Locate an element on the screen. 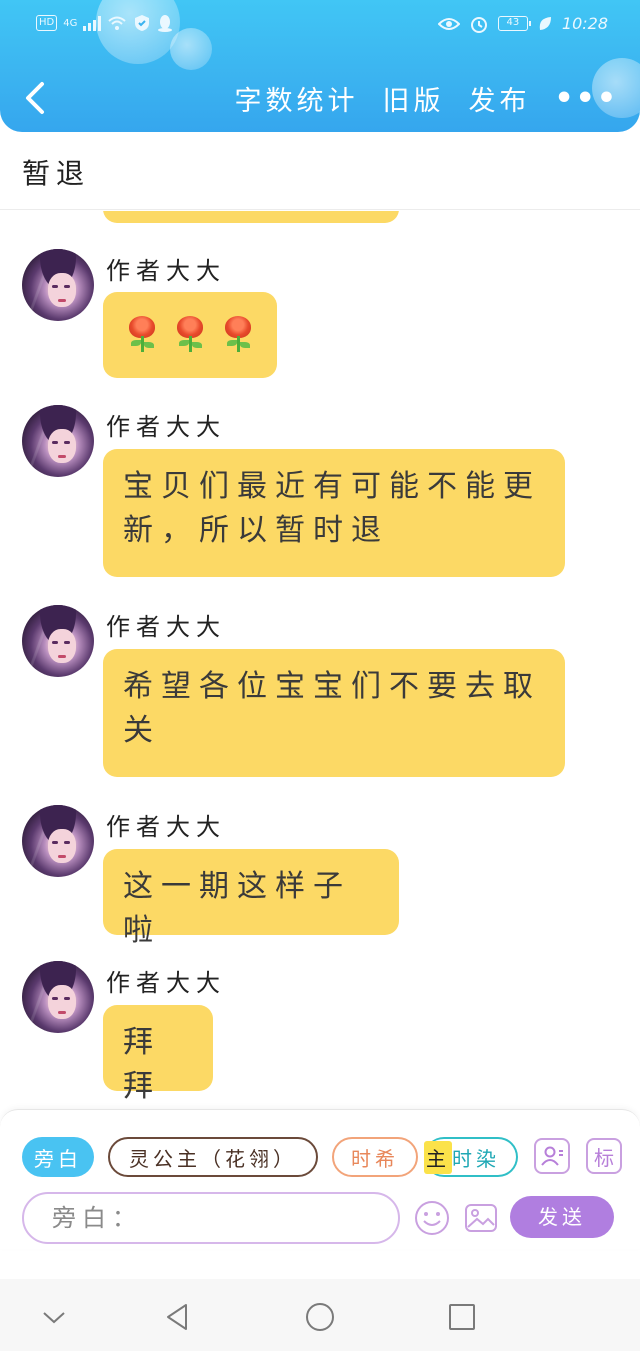  status-bar: HD 4G 43 10:28 is located at coordinates (320, 24).